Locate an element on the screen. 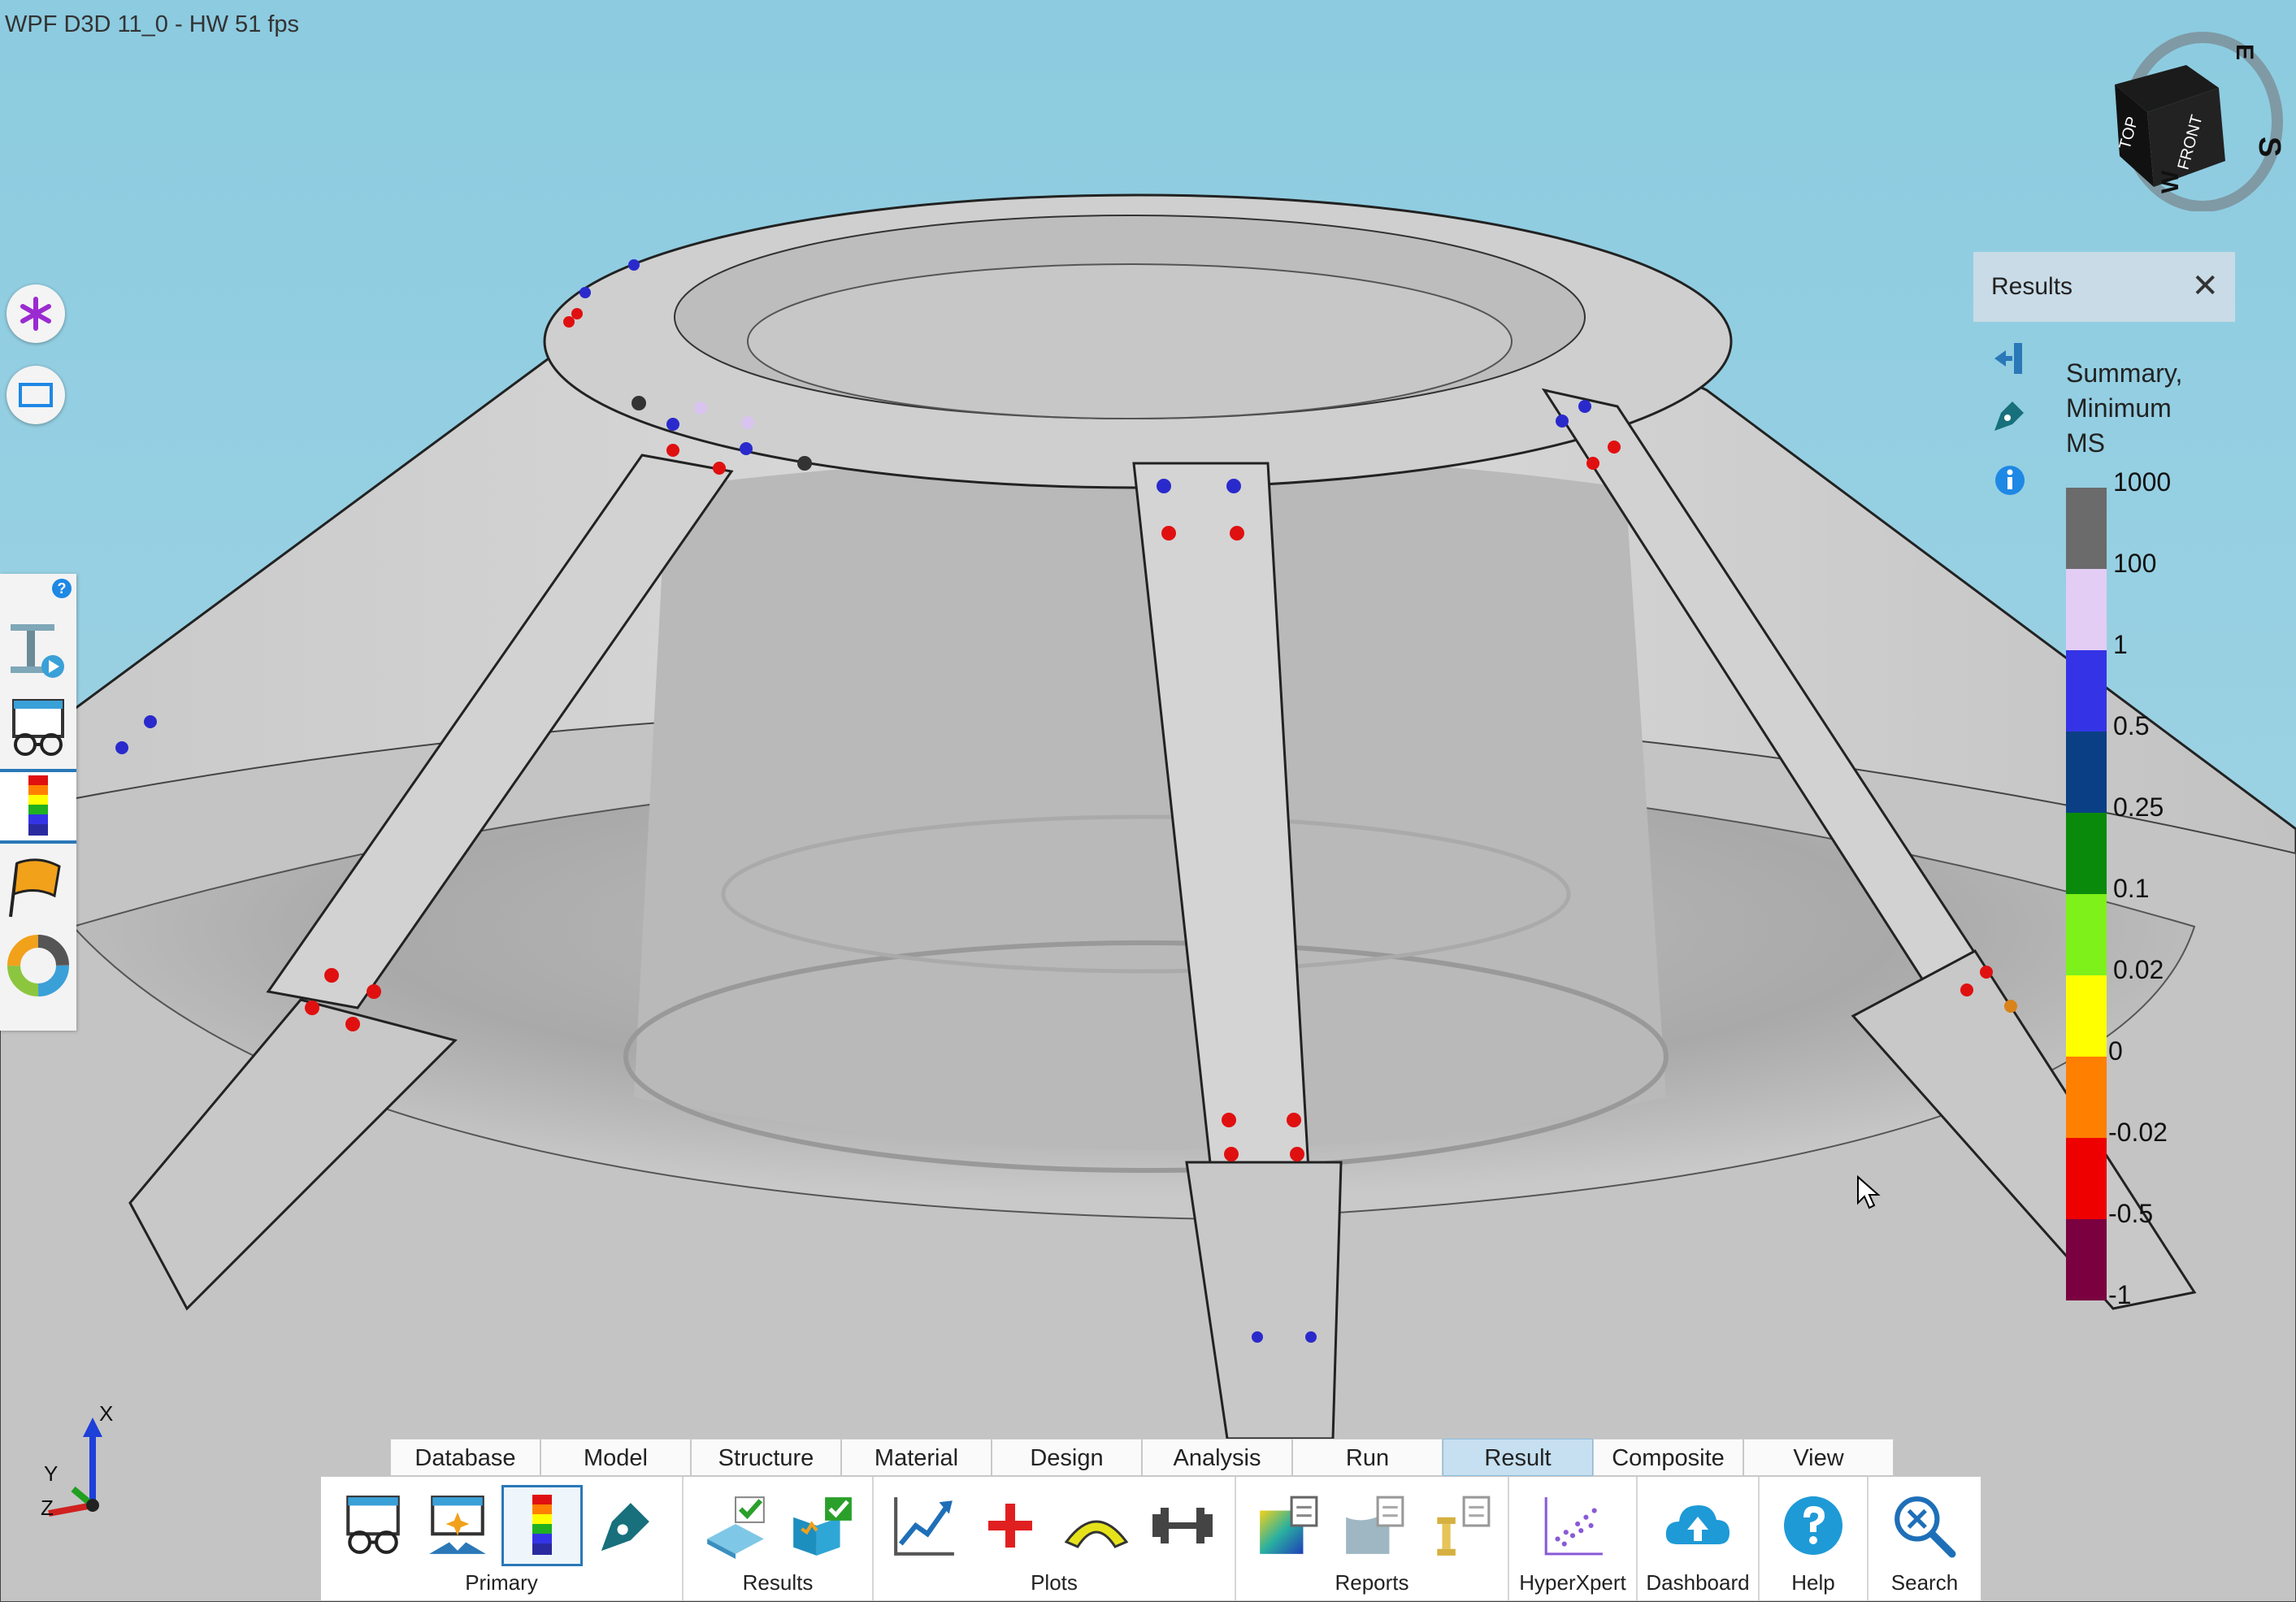 Image resolution: width=2296 pixels, height=1602 pixels. group-reports: Reports is located at coordinates (1372, 1538).